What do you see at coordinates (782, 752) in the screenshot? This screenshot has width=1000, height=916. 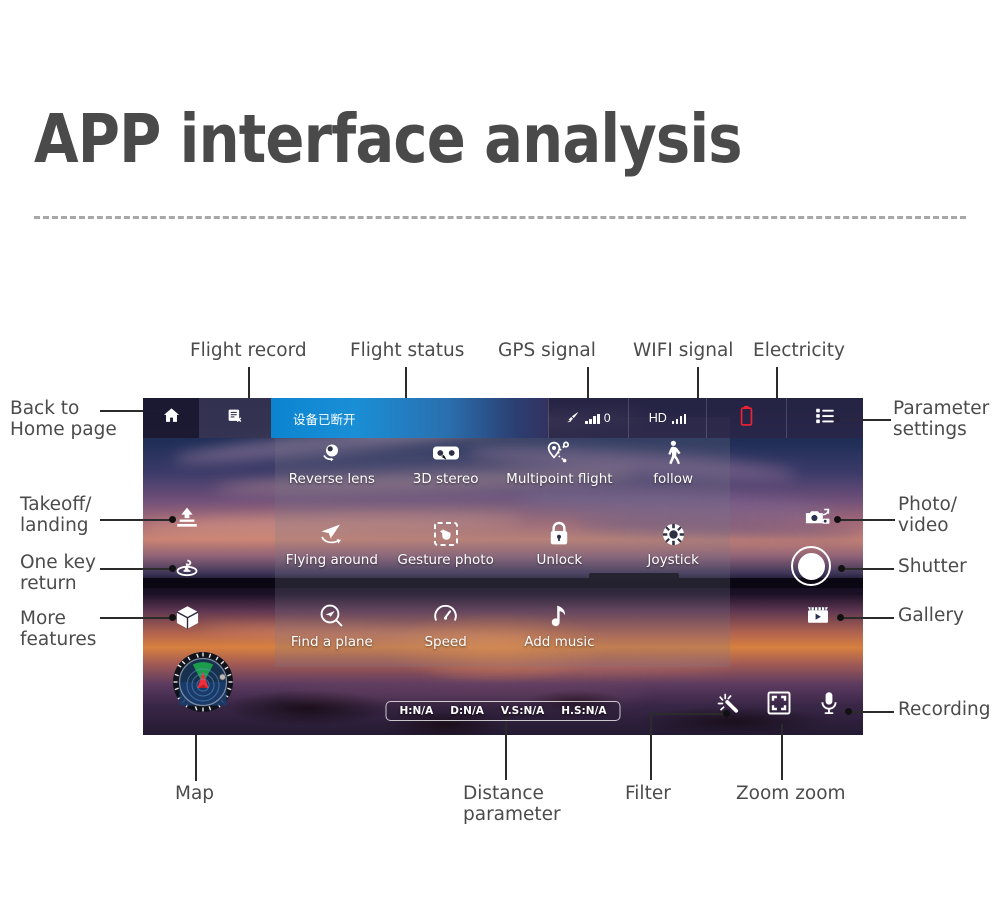 I see `leader-line-zoom` at bounding box center [782, 752].